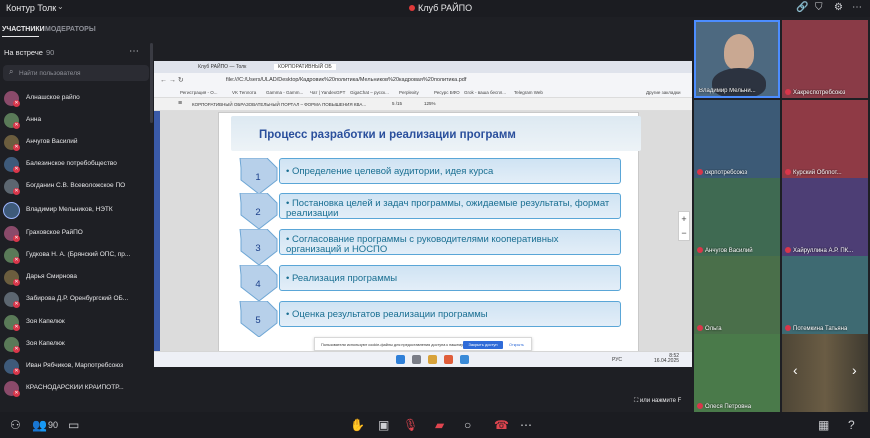 The width and height of the screenshot is (870, 438). I want to click on grid-view-icon: ▦, so click(823, 425).